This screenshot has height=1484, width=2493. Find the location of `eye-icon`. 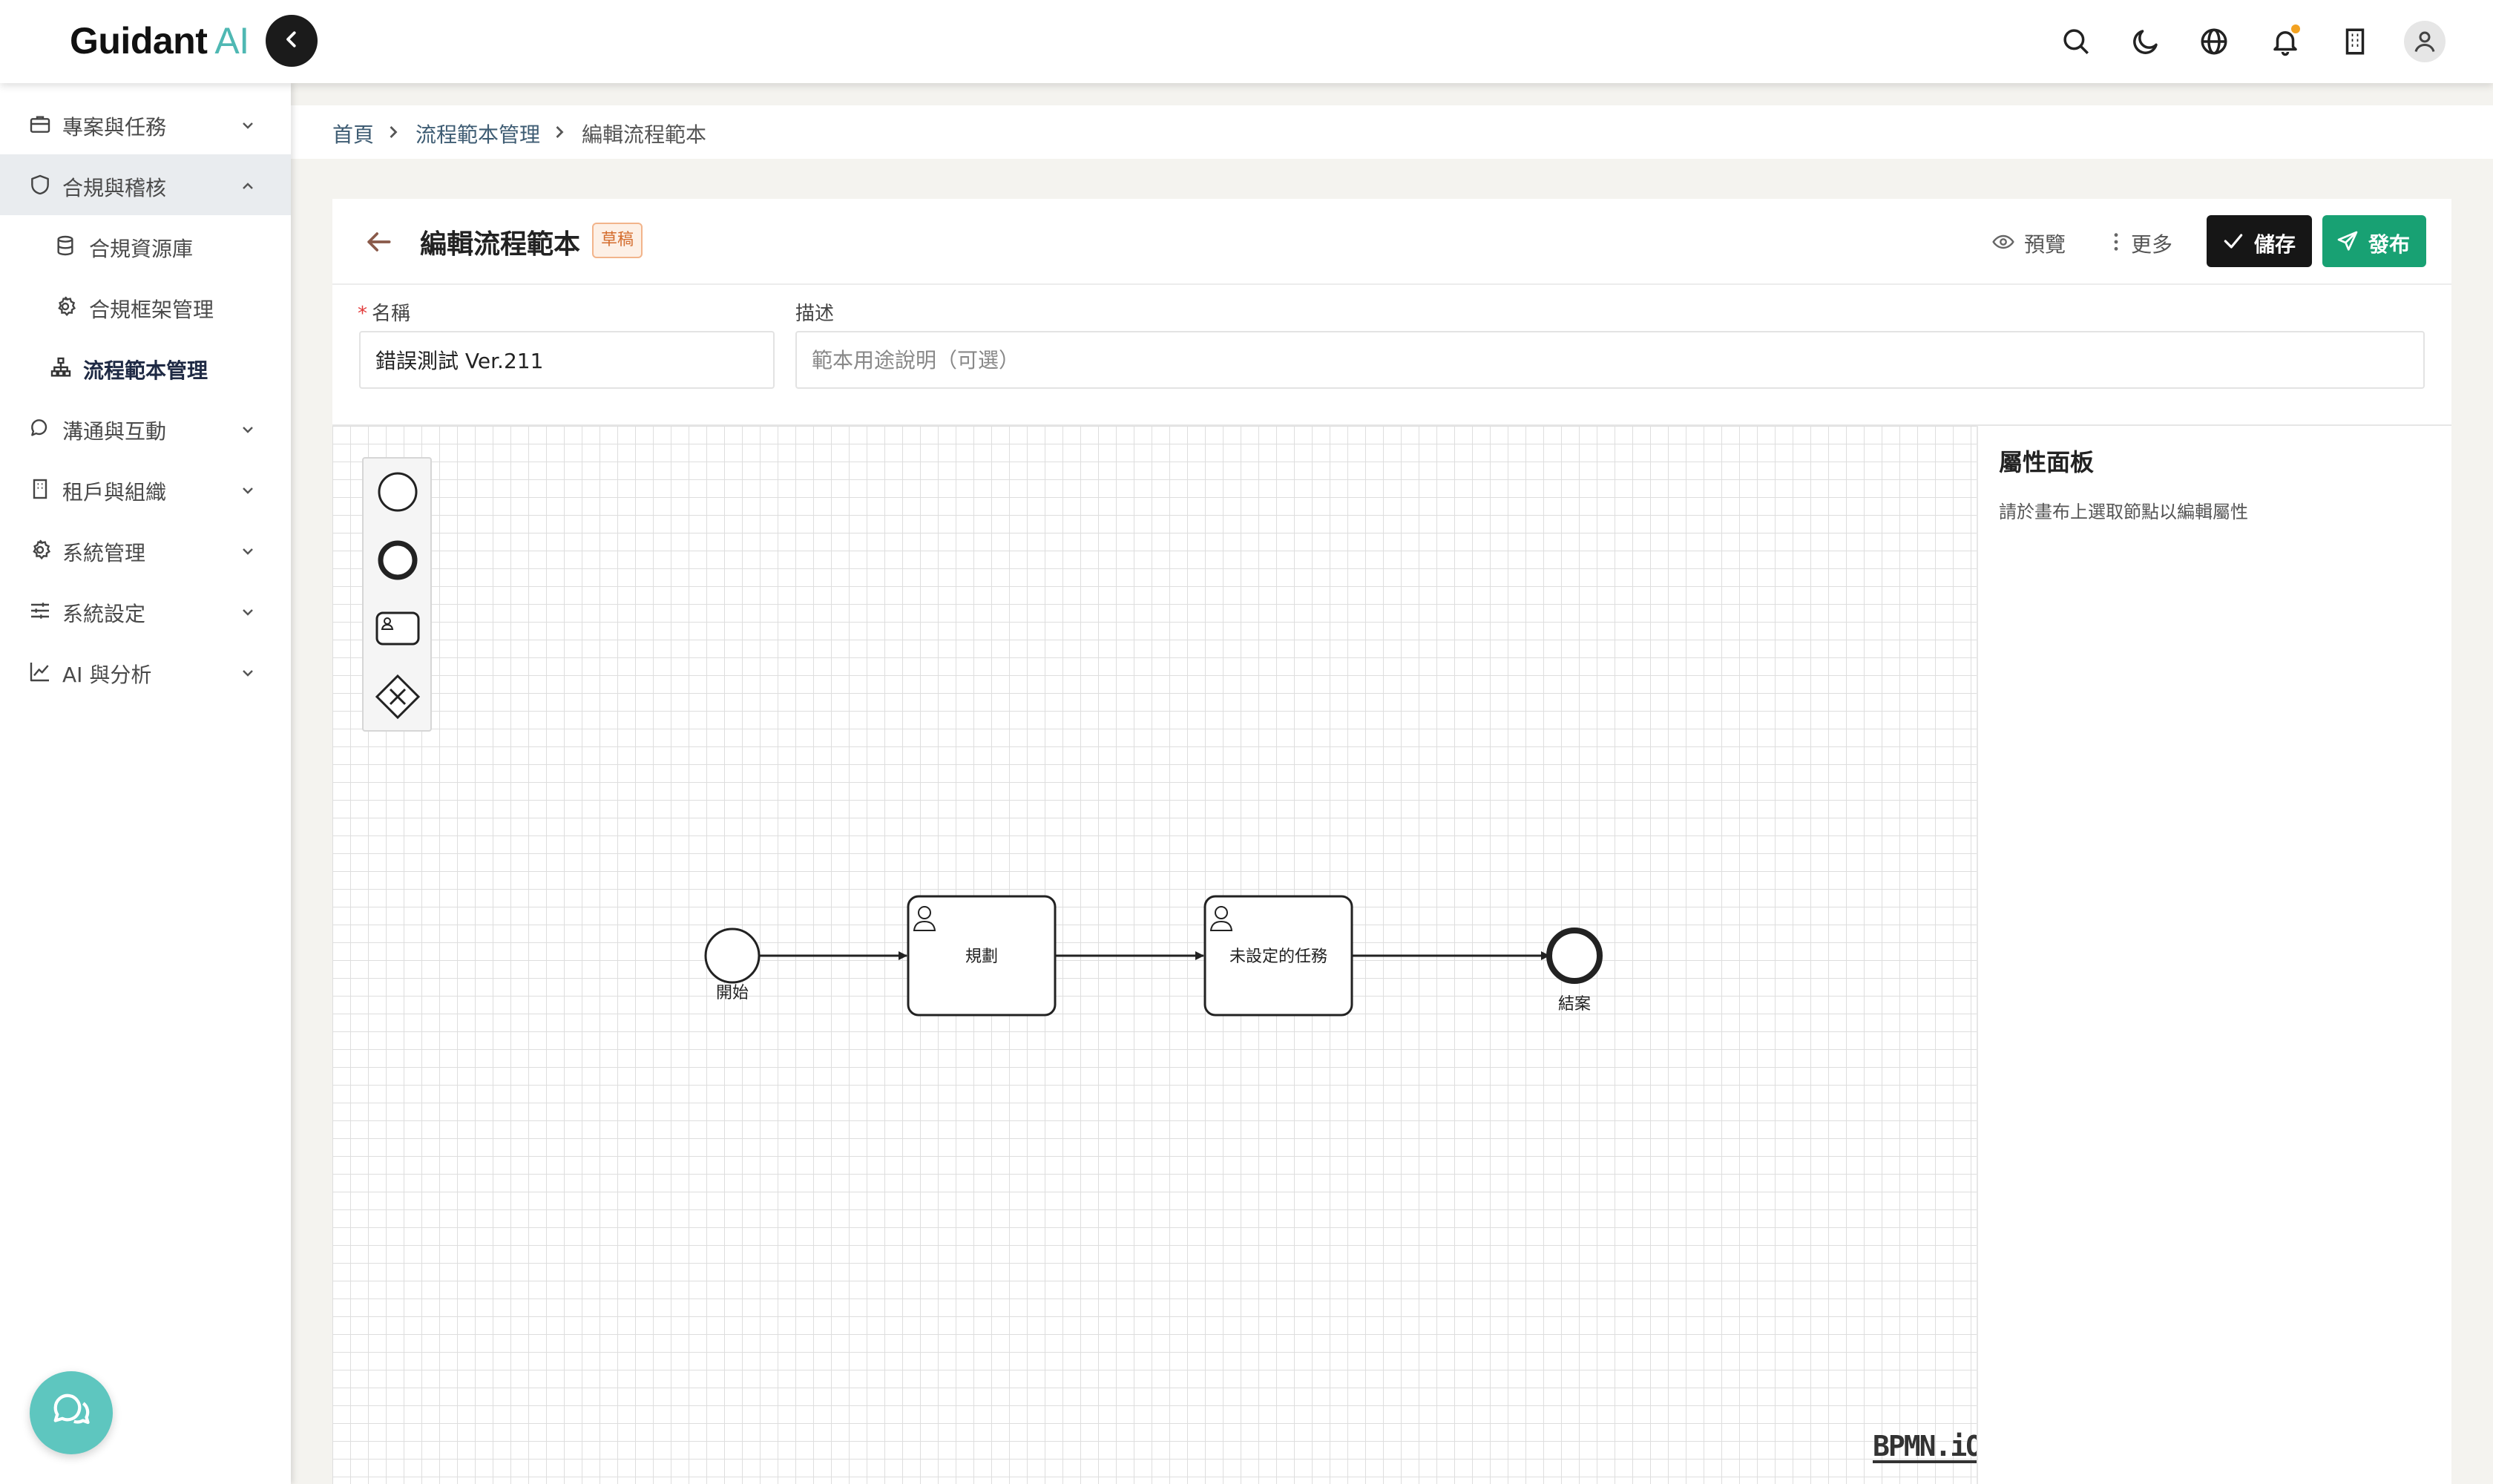

eye-icon is located at coordinates (2003, 242).